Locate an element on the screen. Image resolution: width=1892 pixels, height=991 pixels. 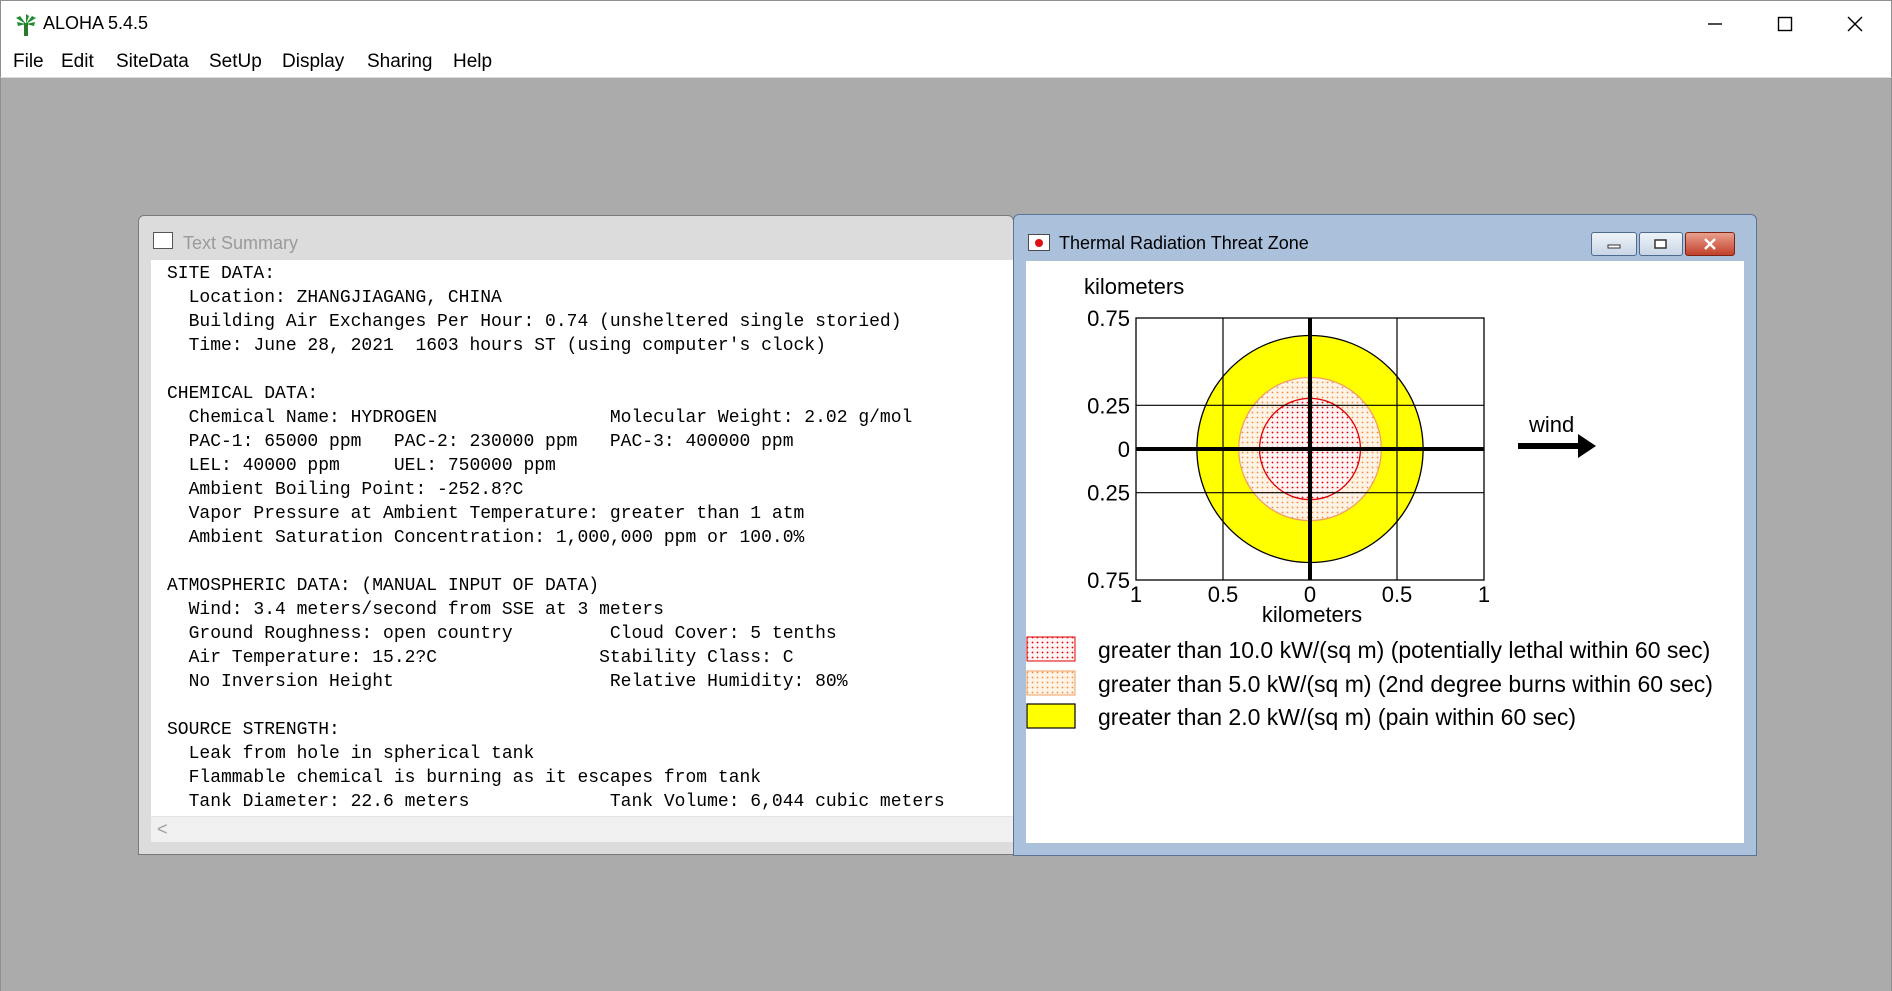
summary-line: CHEMICAL DATA: is located at coordinates (243, 394).